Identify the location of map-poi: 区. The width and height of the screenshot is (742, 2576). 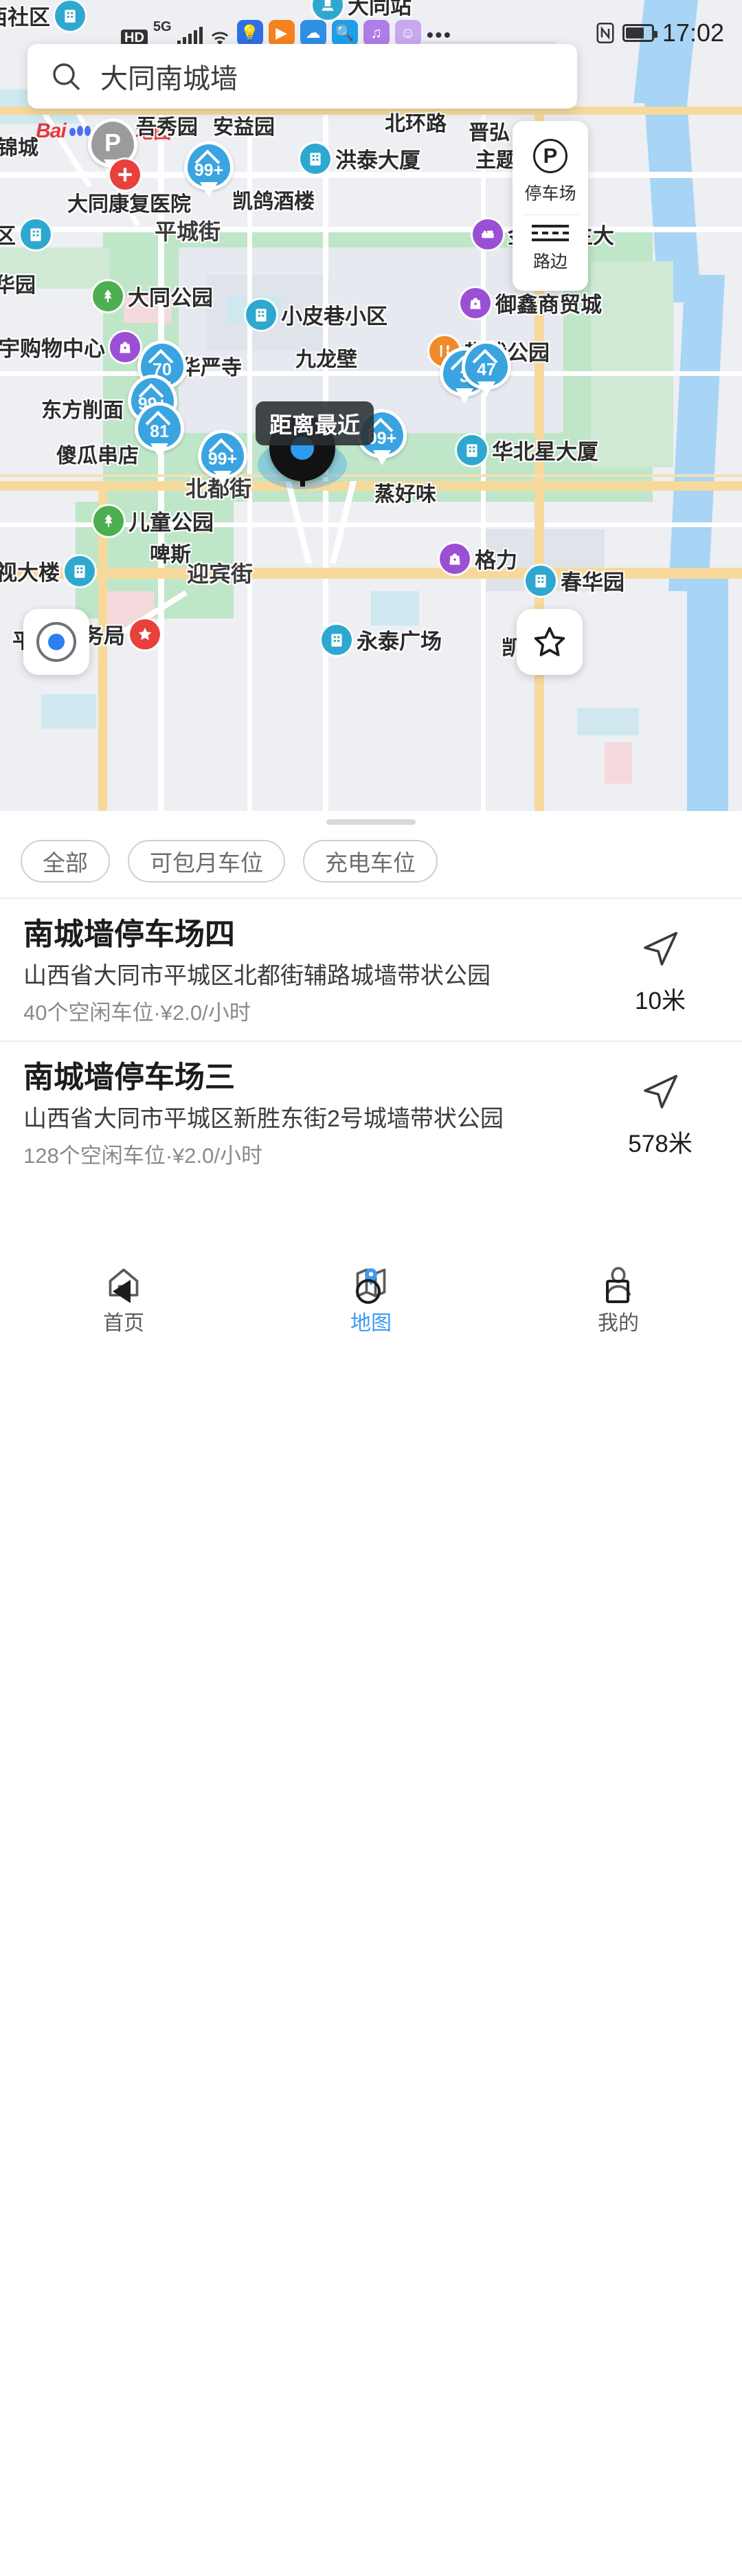
(26, 234).